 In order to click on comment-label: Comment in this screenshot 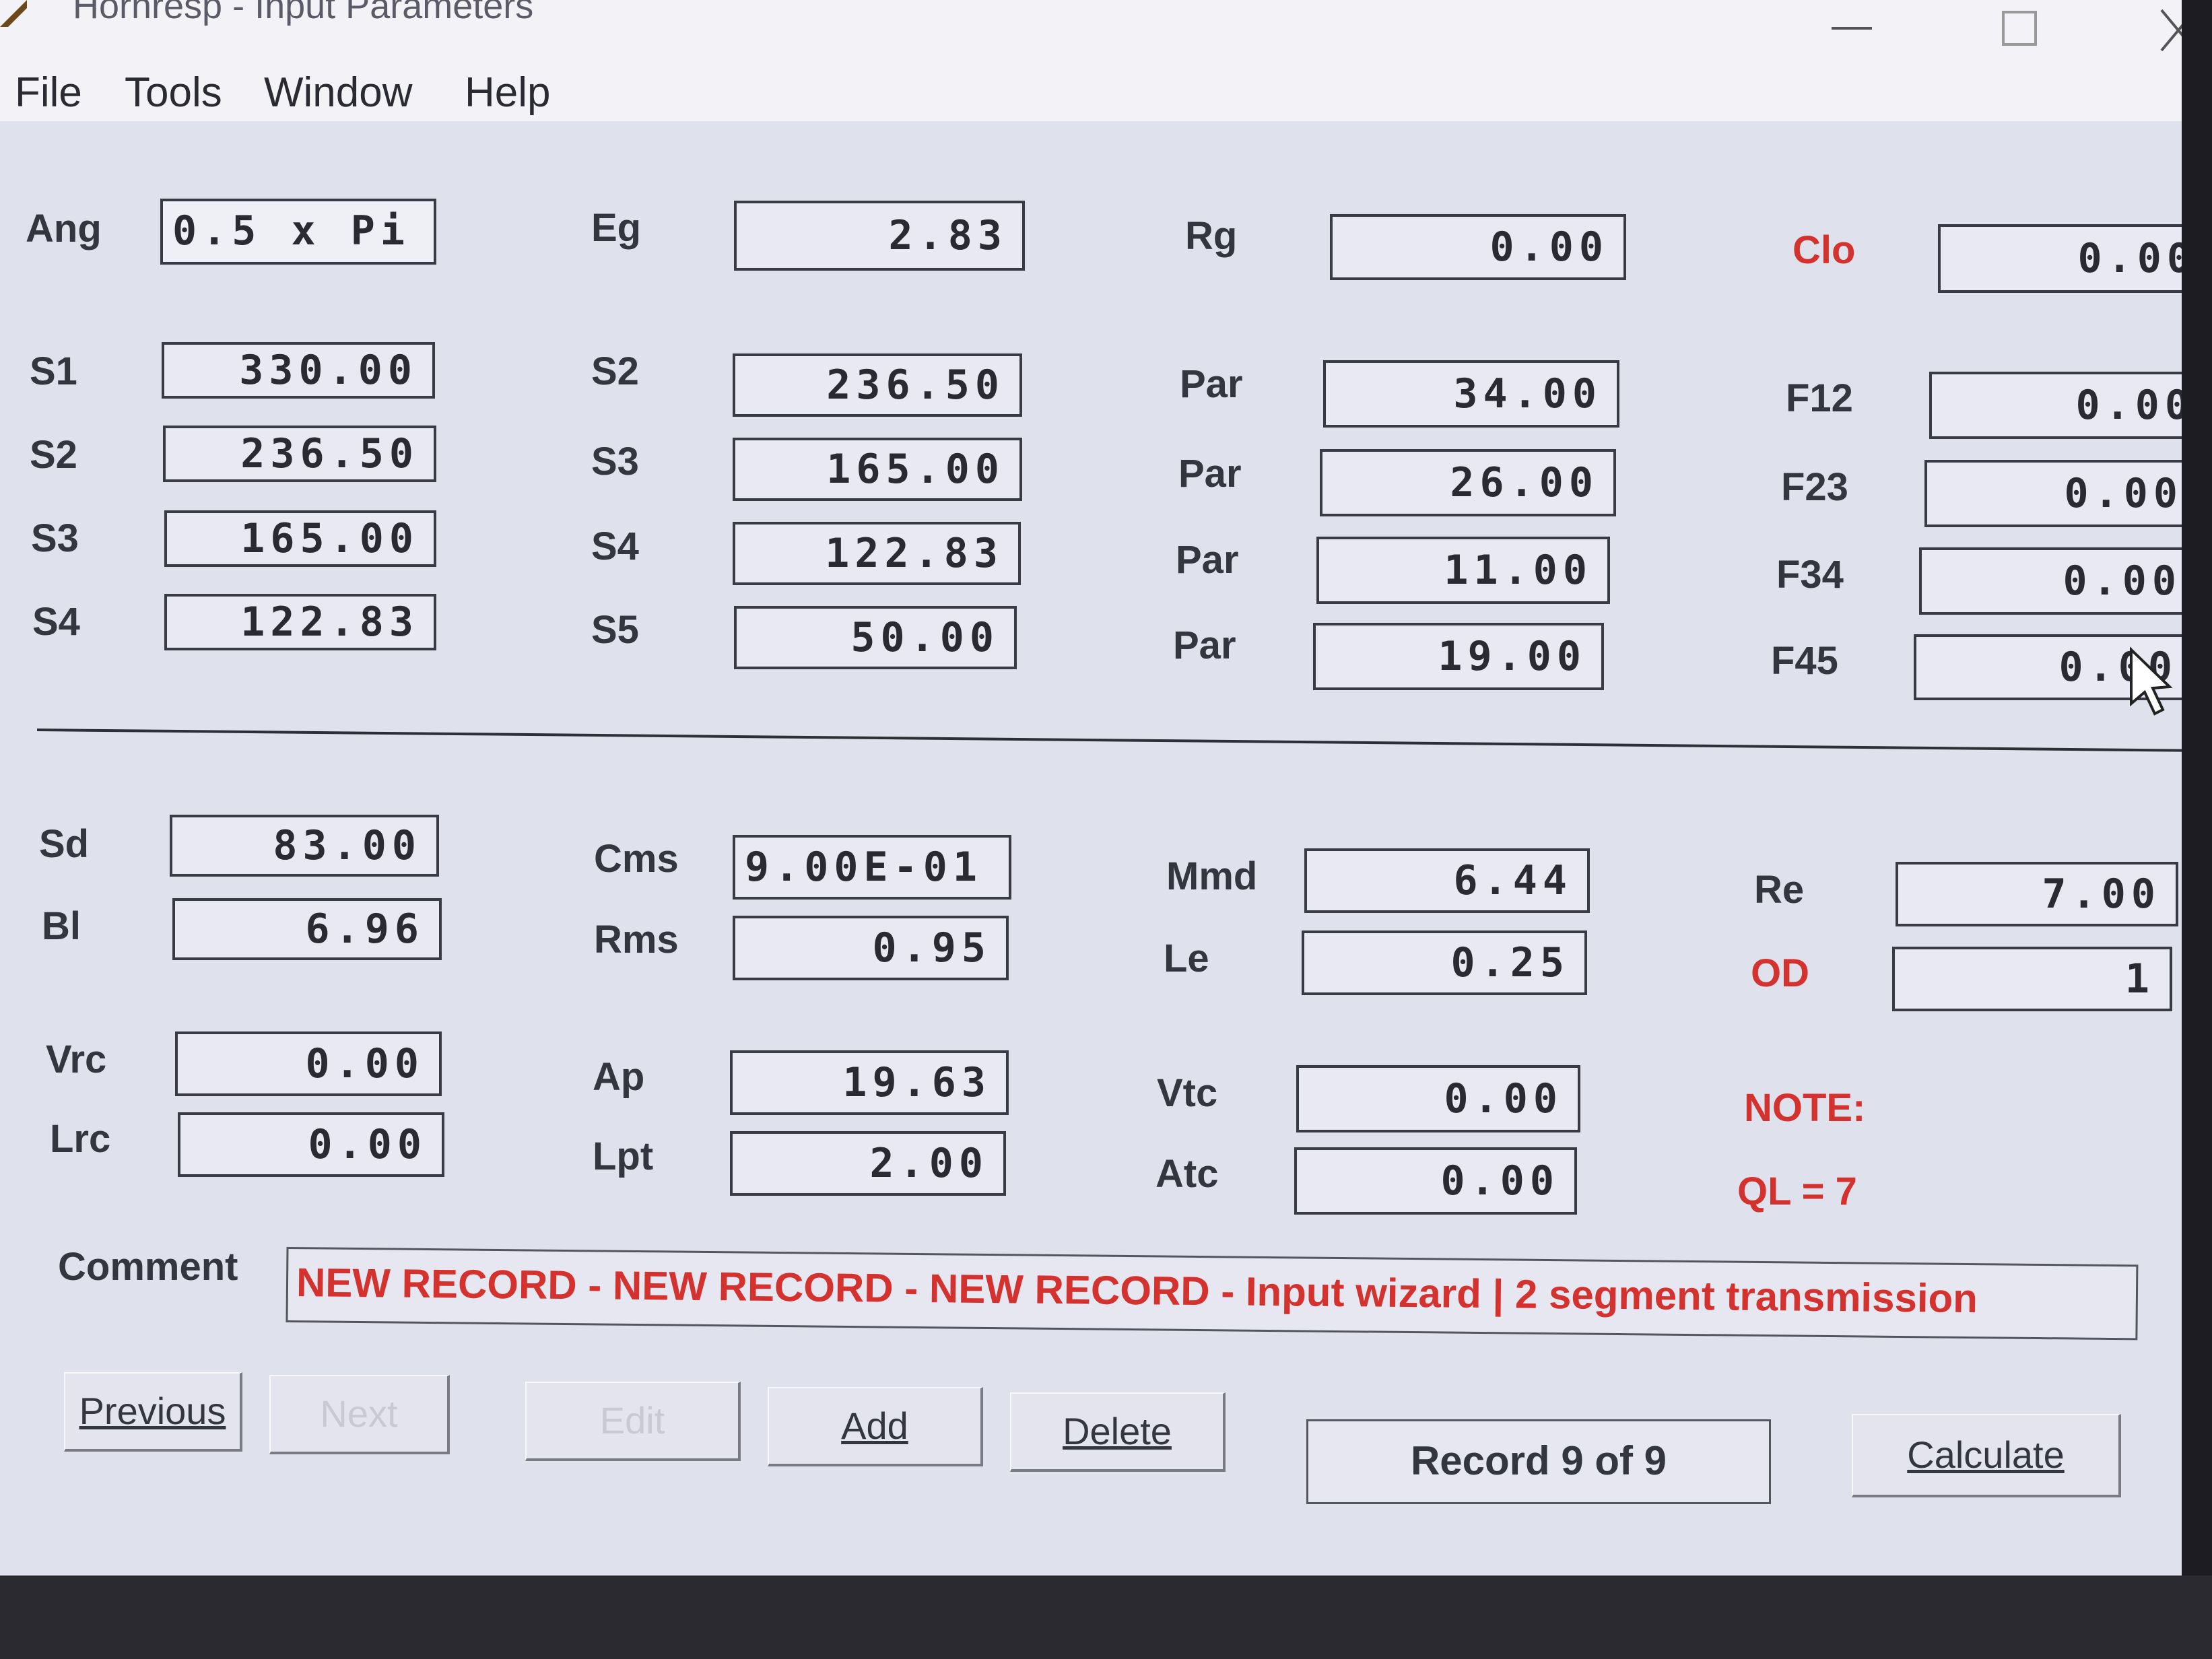, I will do `click(148, 1267)`.